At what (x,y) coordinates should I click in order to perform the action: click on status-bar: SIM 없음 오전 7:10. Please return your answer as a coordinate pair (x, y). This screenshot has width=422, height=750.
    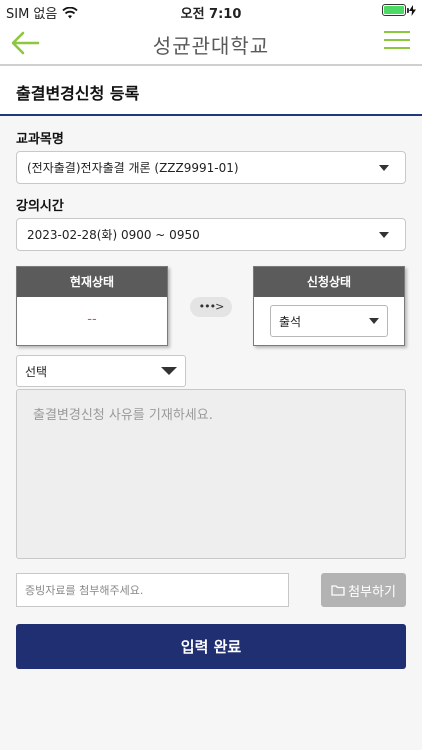
    Looking at the image, I should click on (211, 11).